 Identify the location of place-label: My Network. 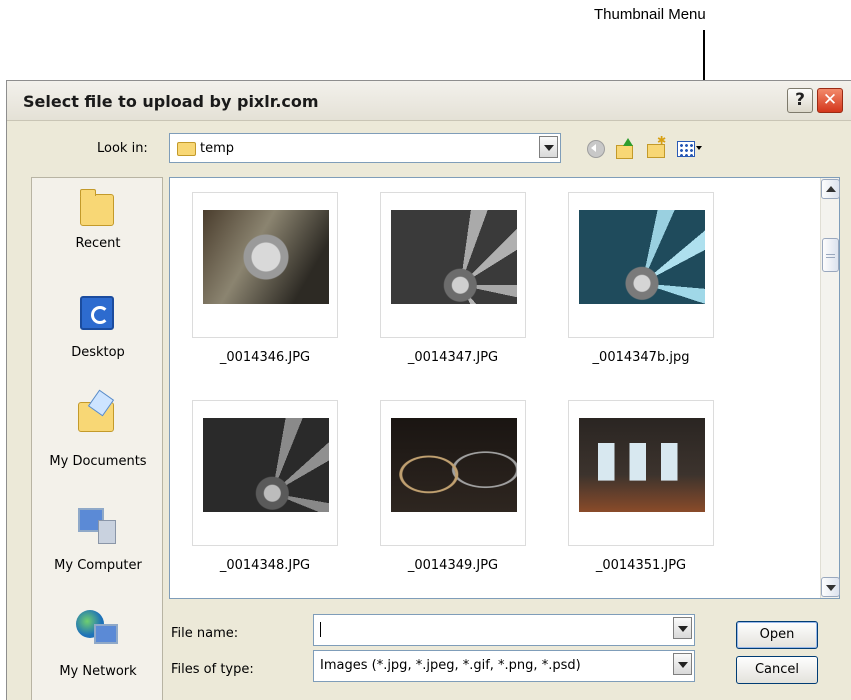
(98, 671).